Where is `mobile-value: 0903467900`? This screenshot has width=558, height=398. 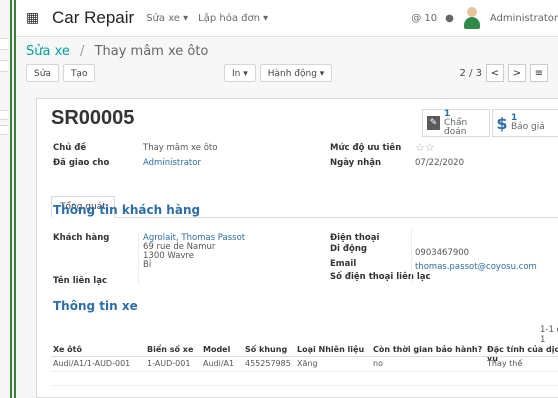
mobile-value: 0903467900 is located at coordinates (442, 253).